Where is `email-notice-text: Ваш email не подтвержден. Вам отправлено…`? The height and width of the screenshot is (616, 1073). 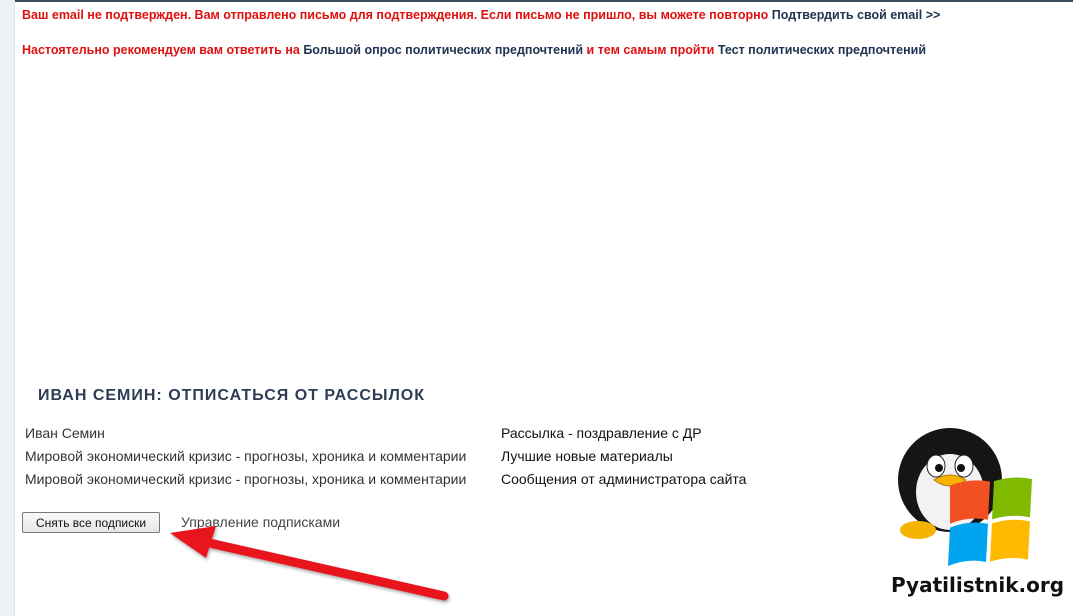 email-notice-text: Ваш email не подтвержден. Вам отправлено… is located at coordinates (395, 15).